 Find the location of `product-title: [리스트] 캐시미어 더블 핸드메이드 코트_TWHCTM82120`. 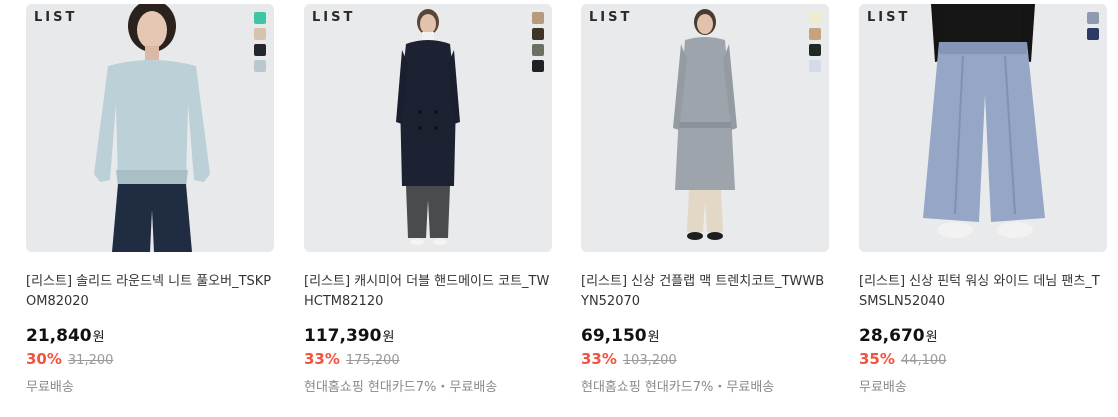

product-title: [리스트] 캐시미어 더블 핸드메이드 코트_TWHCTM82120 is located at coordinates (428, 292).